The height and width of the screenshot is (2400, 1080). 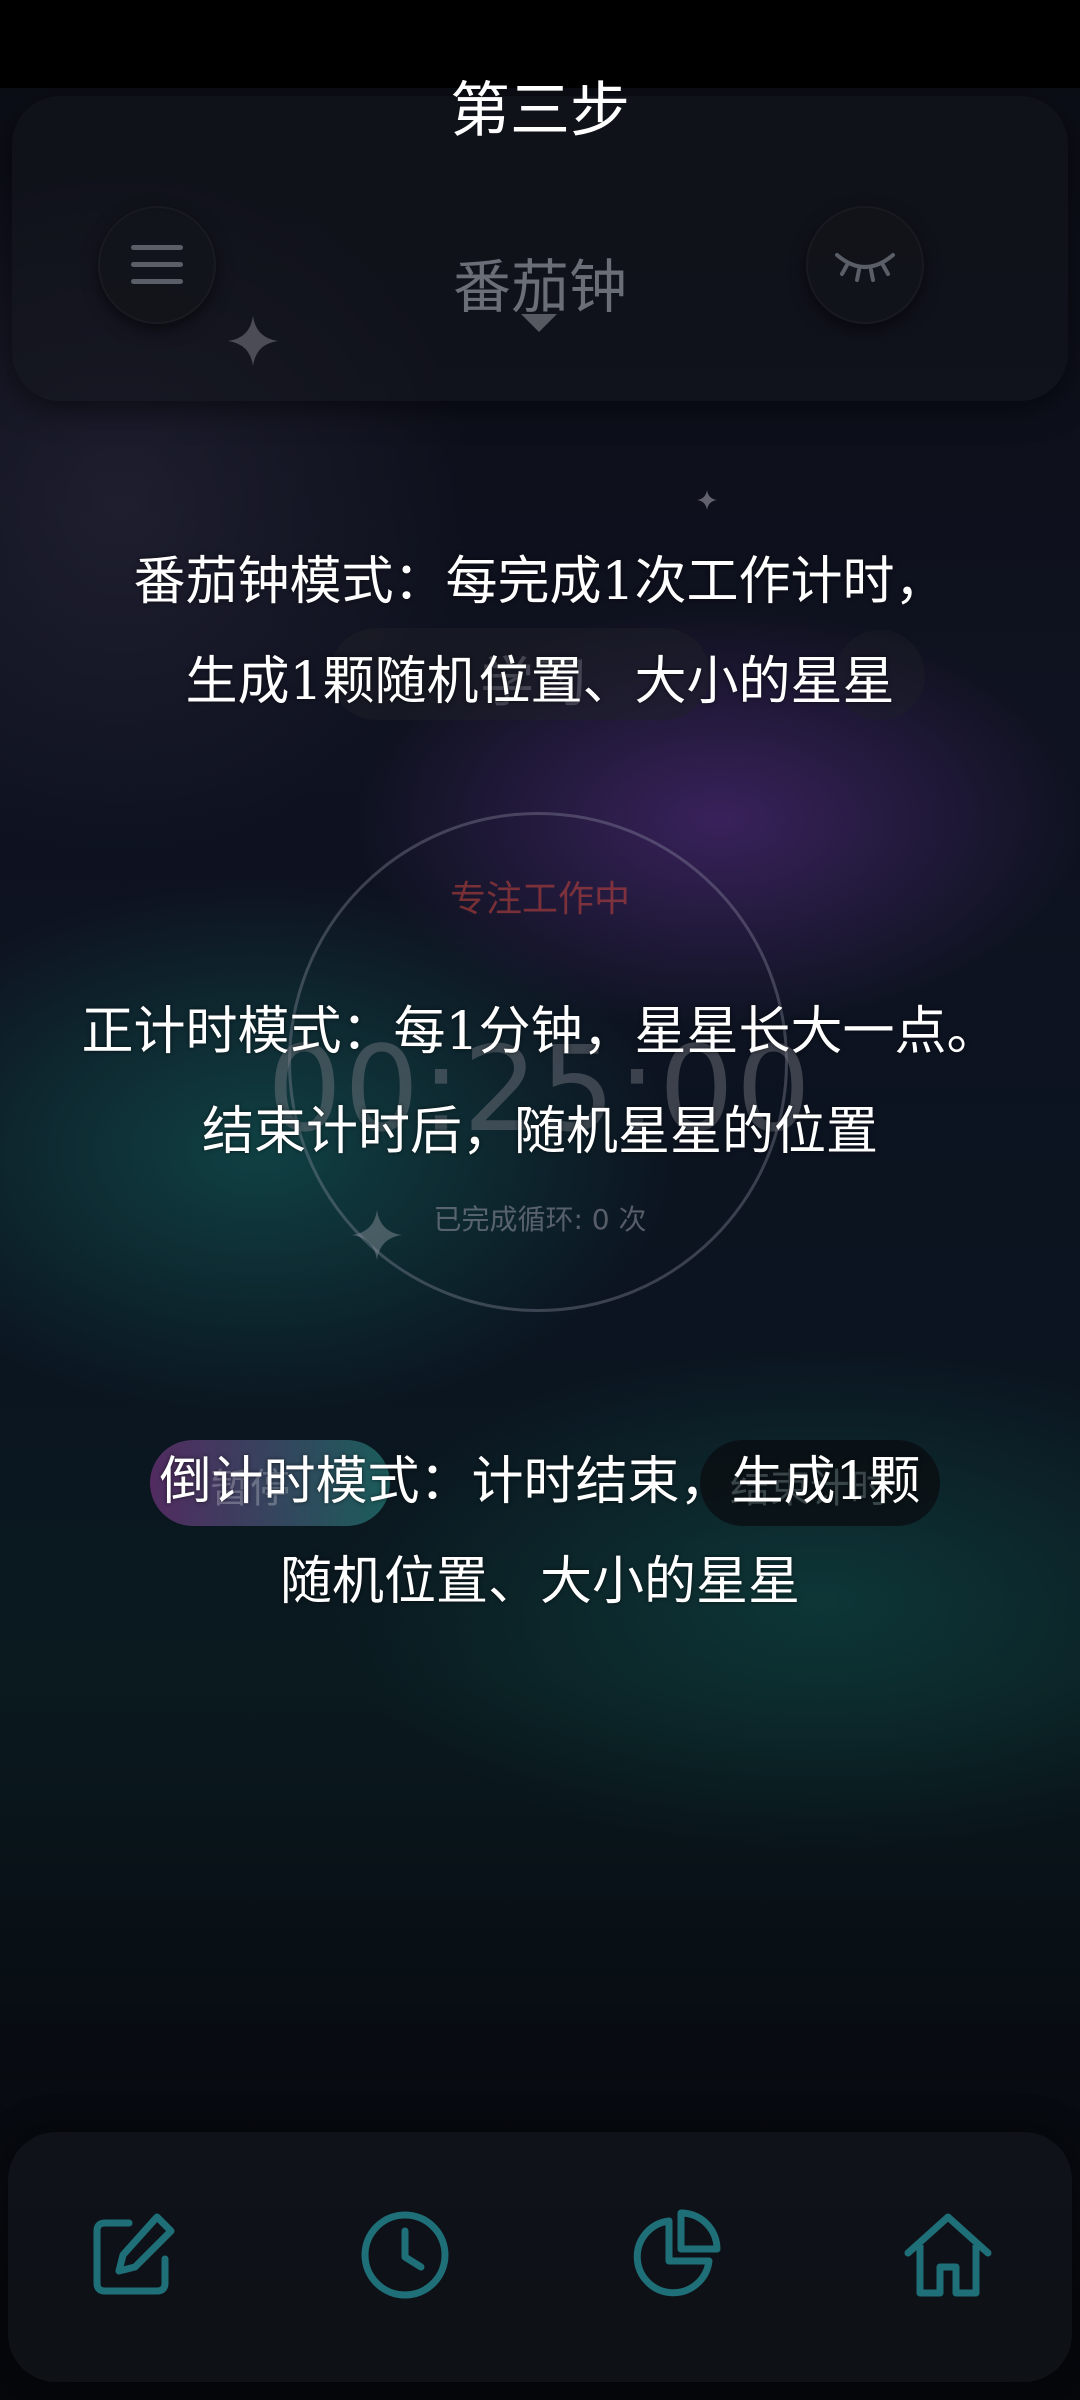 I want to click on pie-chart-icon, so click(x=677, y=2253).